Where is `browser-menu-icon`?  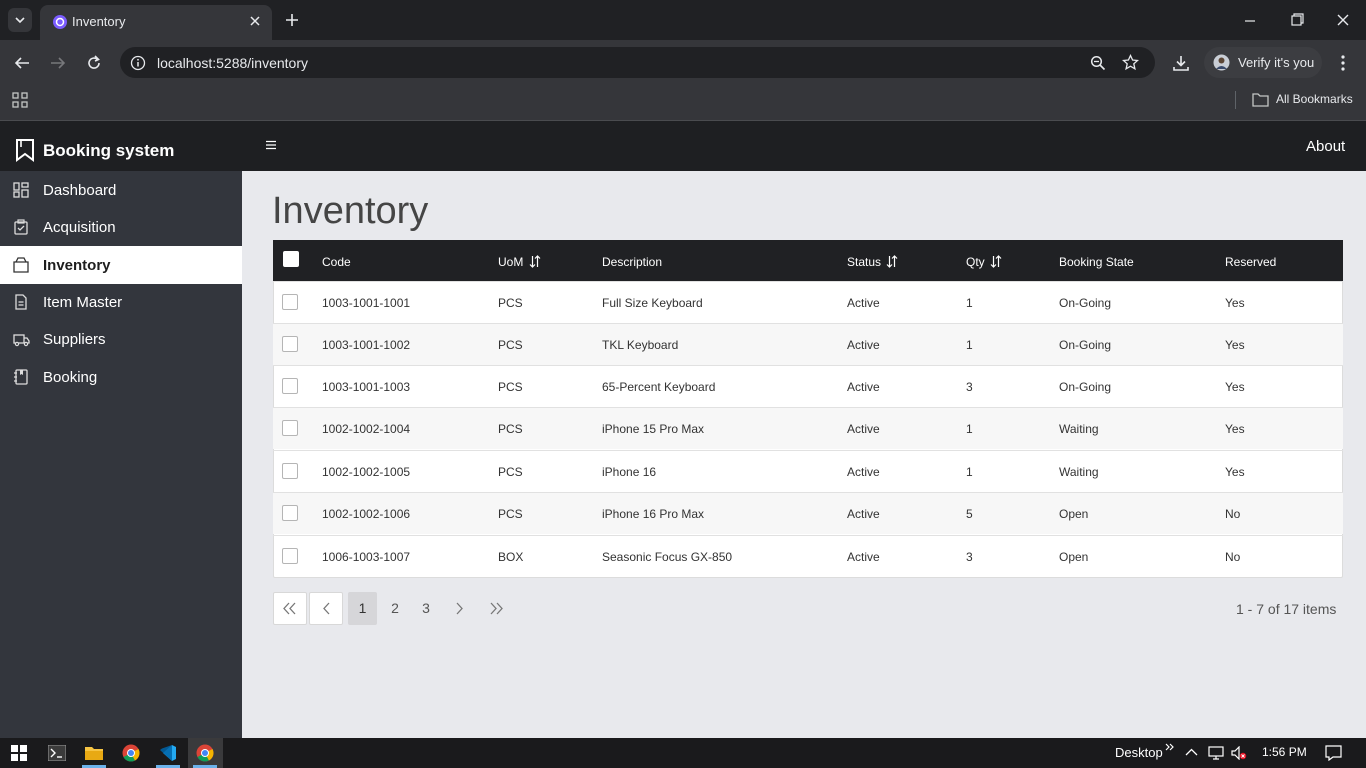 browser-menu-icon is located at coordinates (1343, 63).